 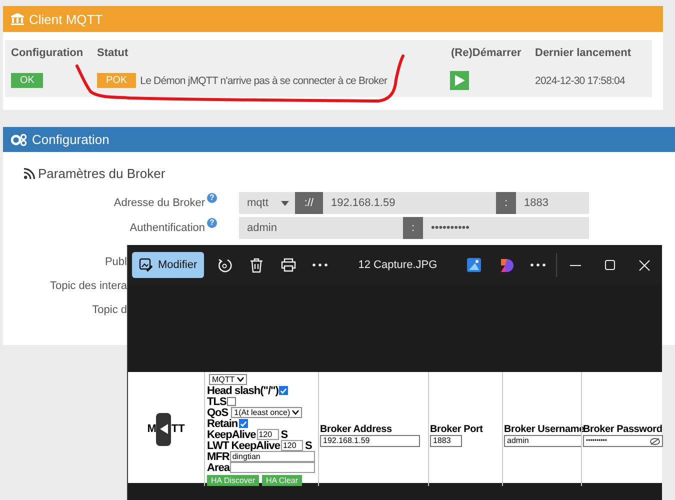 What do you see at coordinates (272, 467) in the screenshot?
I see `input-field` at bounding box center [272, 467].